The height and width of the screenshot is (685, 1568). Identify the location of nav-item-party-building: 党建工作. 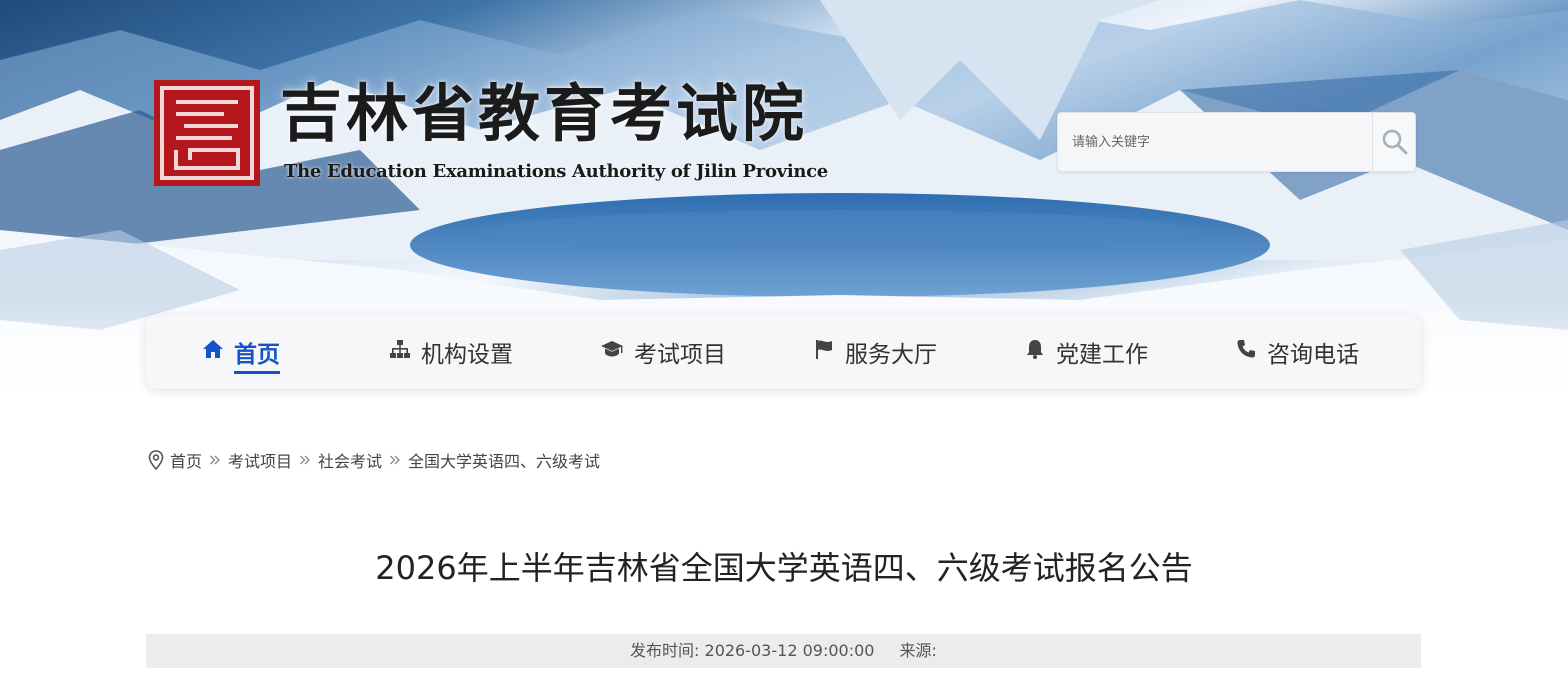
(1086, 352).